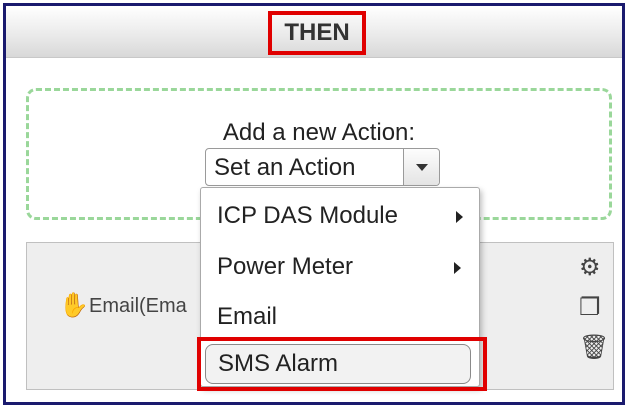 This screenshot has height=408, width=630. What do you see at coordinates (285, 266) in the screenshot?
I see `menu-item-label: Power Meter` at bounding box center [285, 266].